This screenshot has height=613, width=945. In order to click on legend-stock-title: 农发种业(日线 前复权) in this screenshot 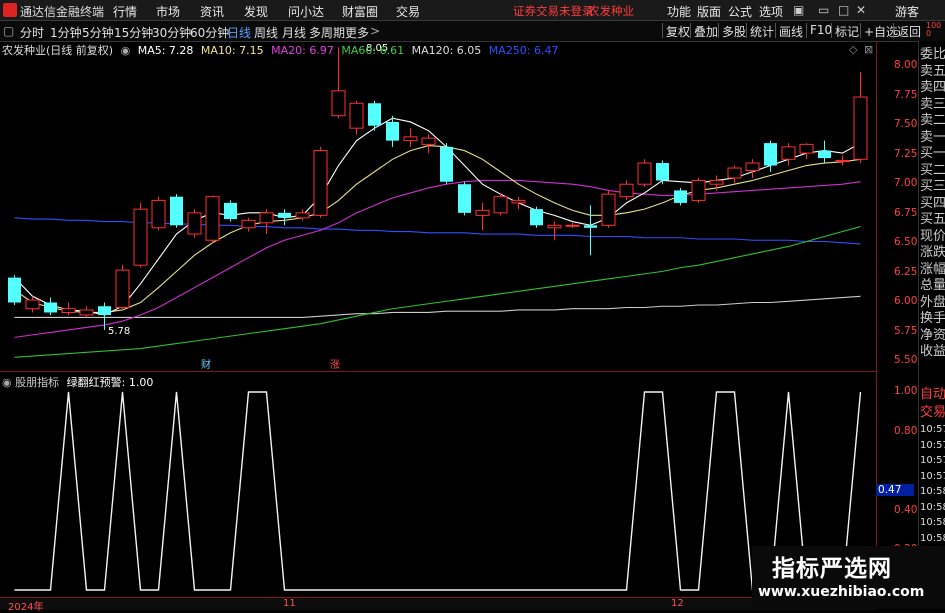, I will do `click(58, 50)`.